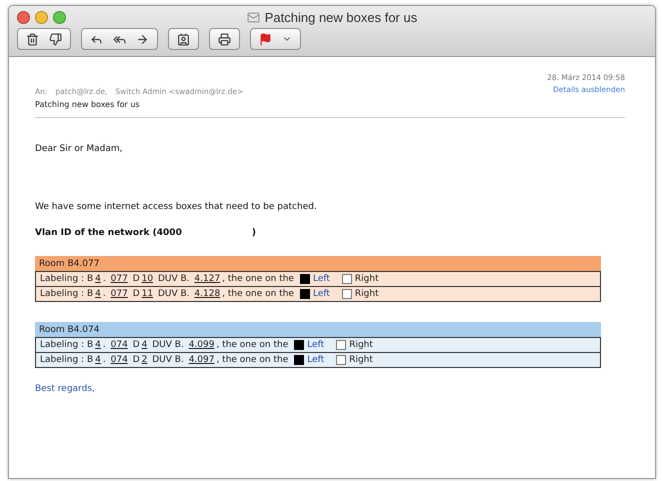  I want to click on labeling-text: Labeling : B 4 . 074 D 2 DUV B. 4.097 , the one on the, so click(164, 360).